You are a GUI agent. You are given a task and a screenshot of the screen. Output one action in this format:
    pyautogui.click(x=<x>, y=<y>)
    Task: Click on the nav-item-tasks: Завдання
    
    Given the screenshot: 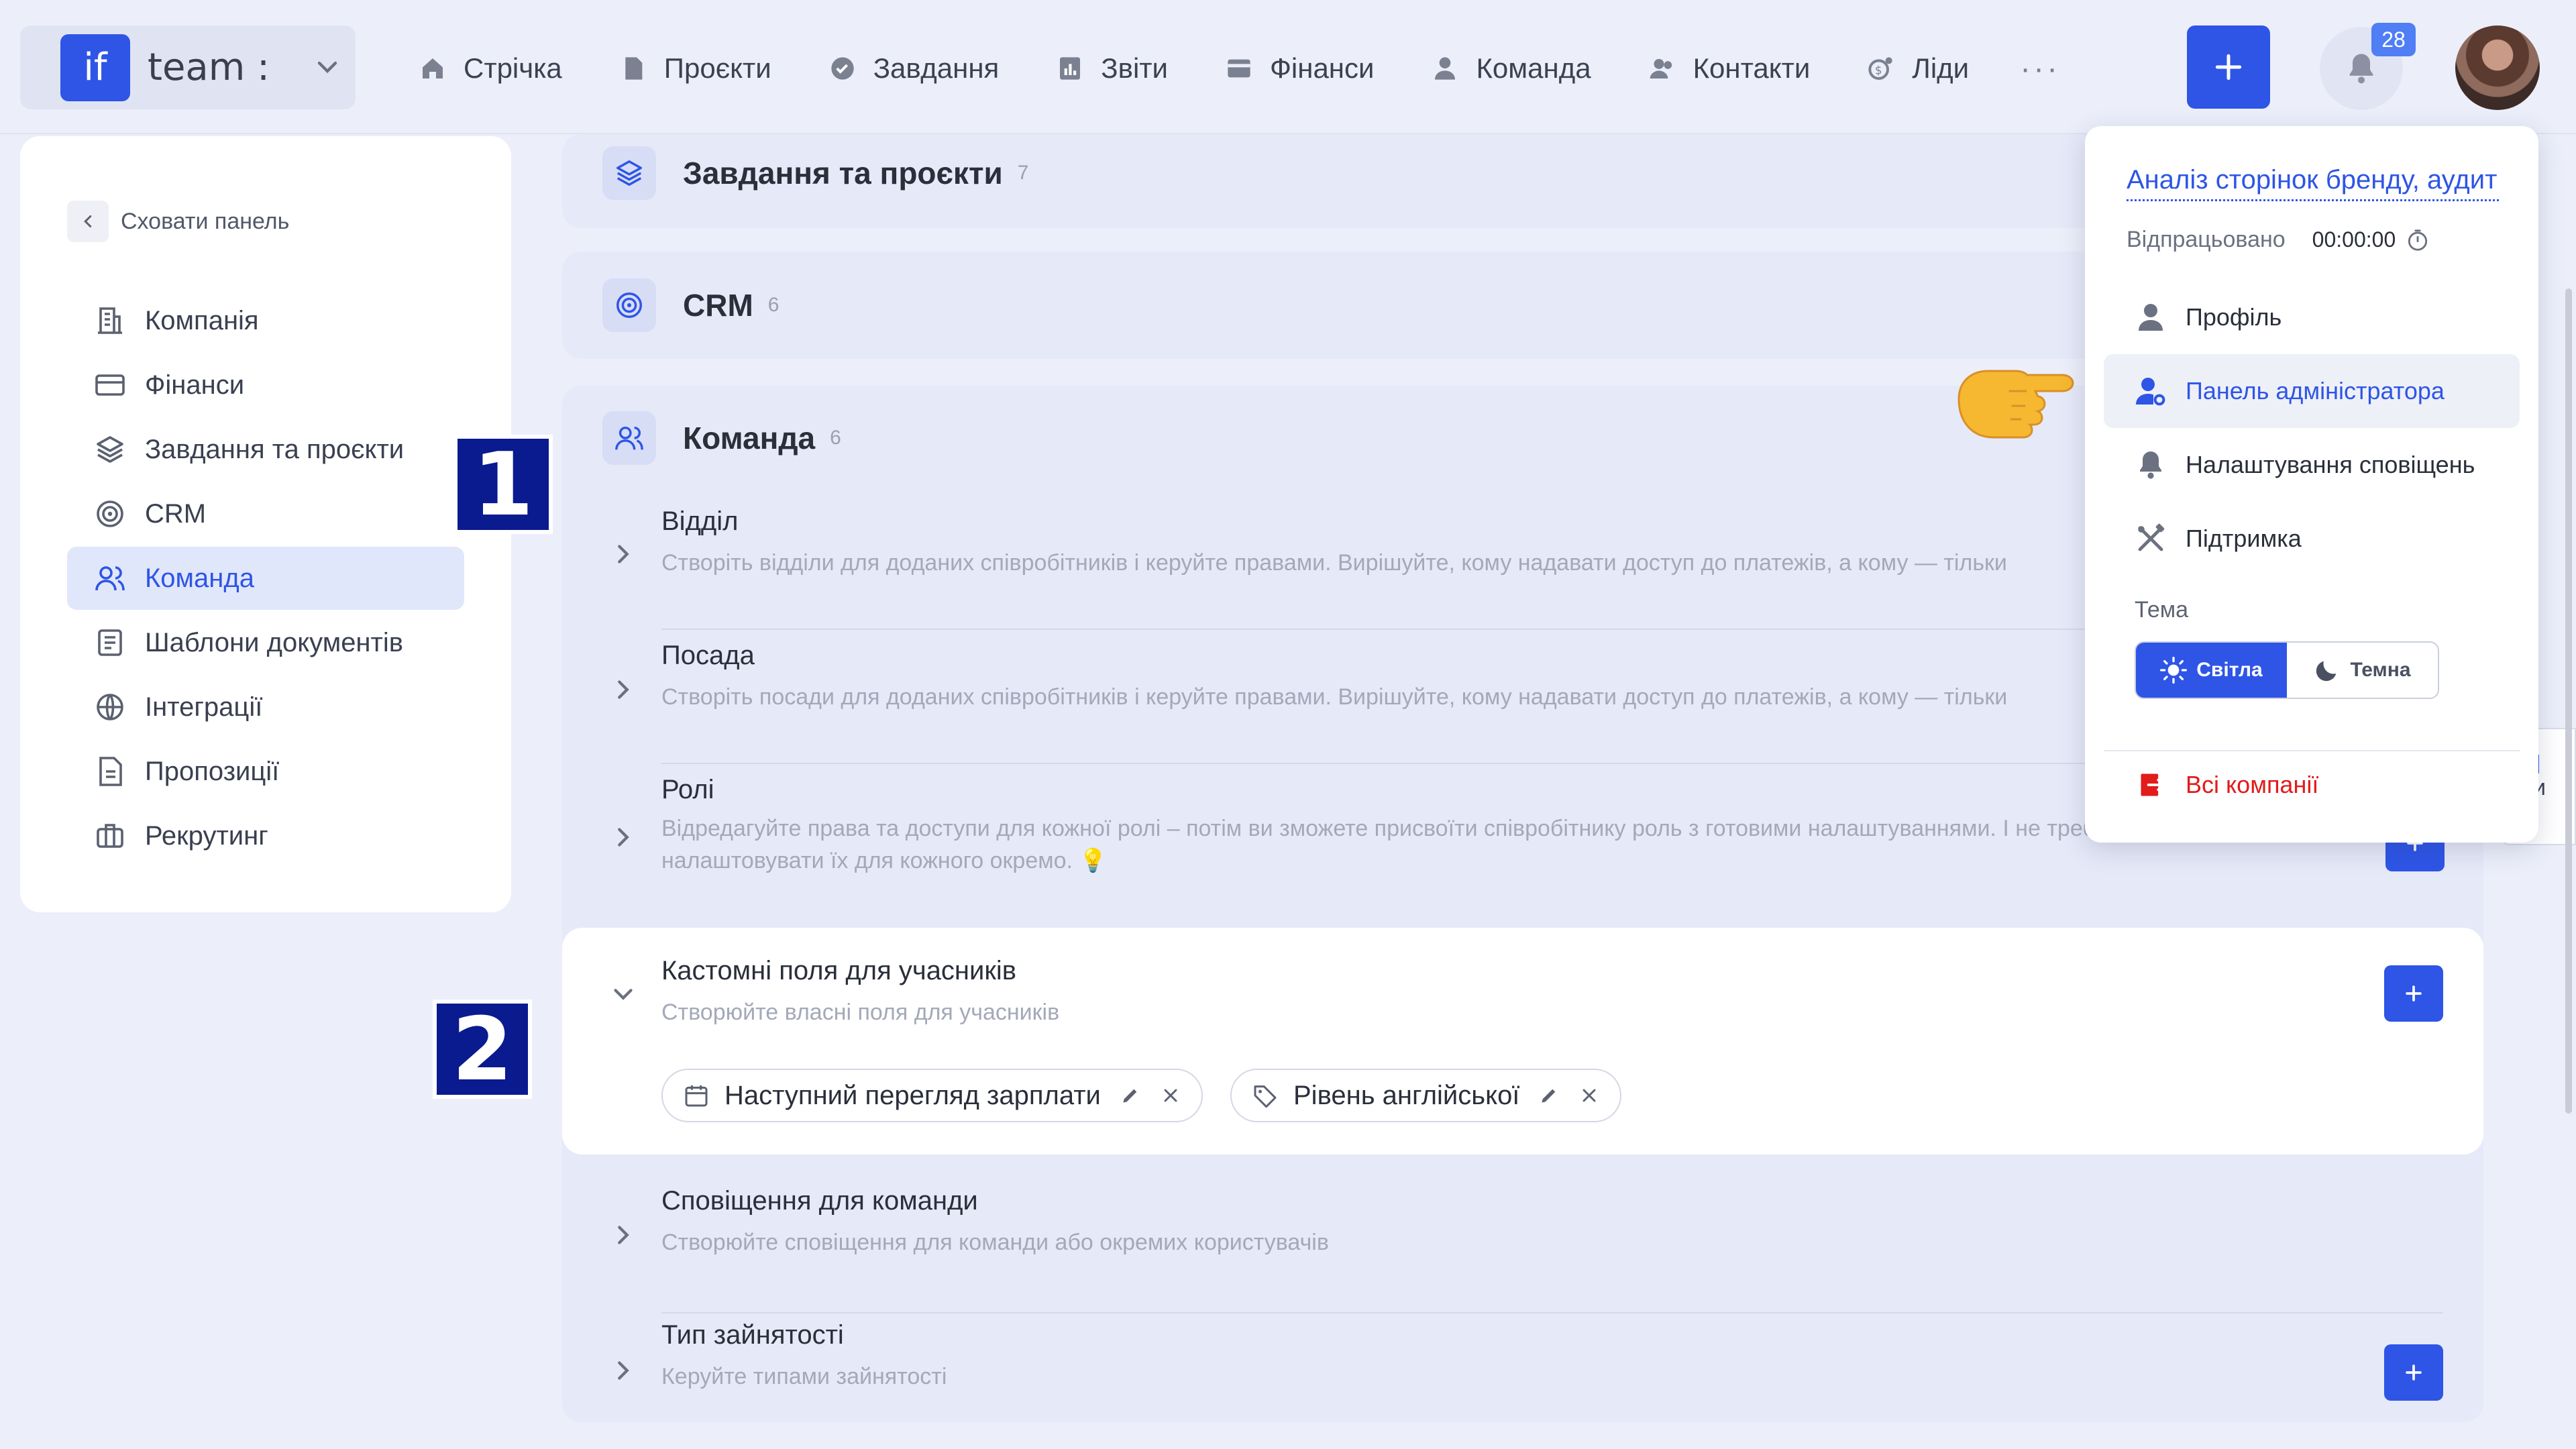 What is the action you would take?
    pyautogui.click(x=914, y=68)
    